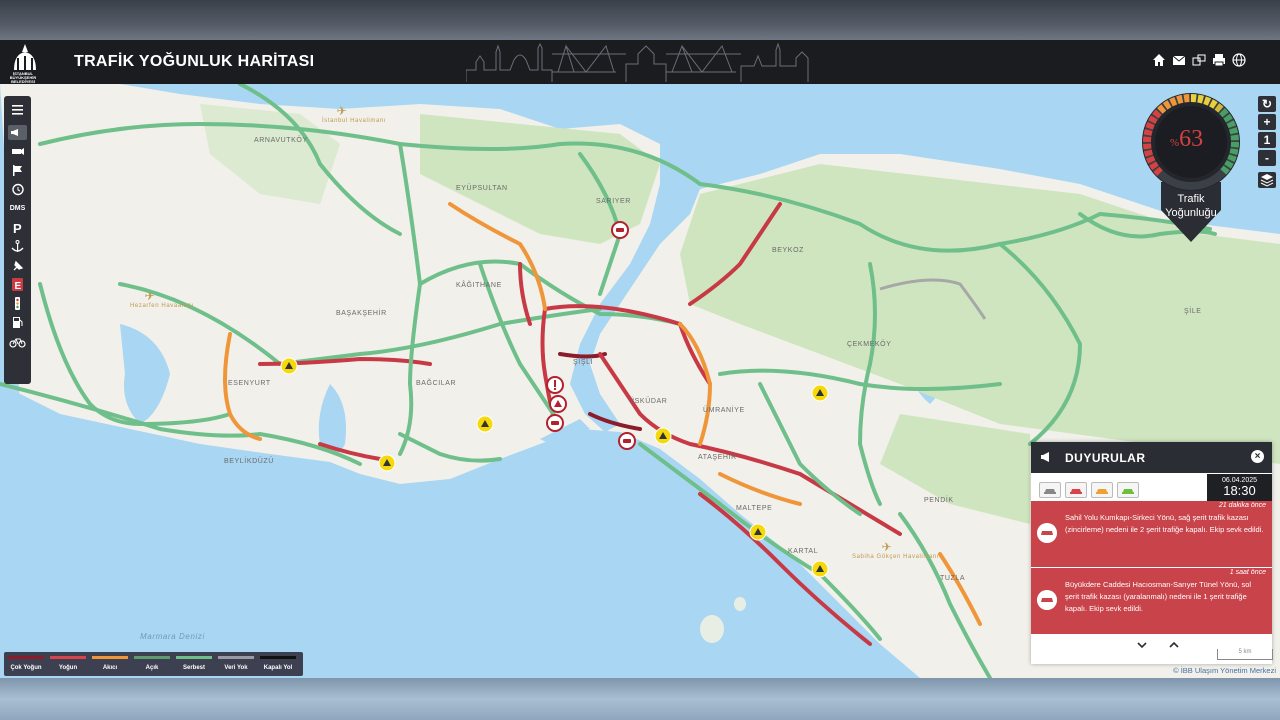 This screenshot has width=1280, height=720. Describe the element at coordinates (1159, 60) in the screenshot. I see `home-icon` at that location.